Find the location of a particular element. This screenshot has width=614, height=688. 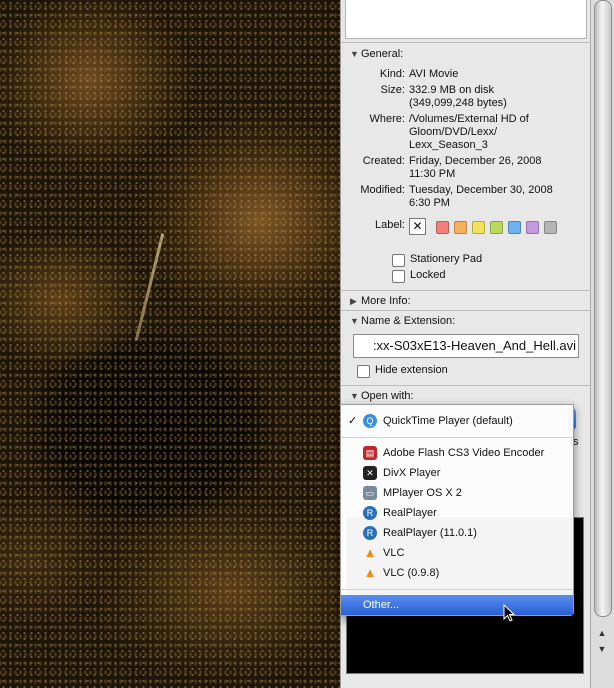

section-general-header: ▼ General: is located at coordinates (466, 54).